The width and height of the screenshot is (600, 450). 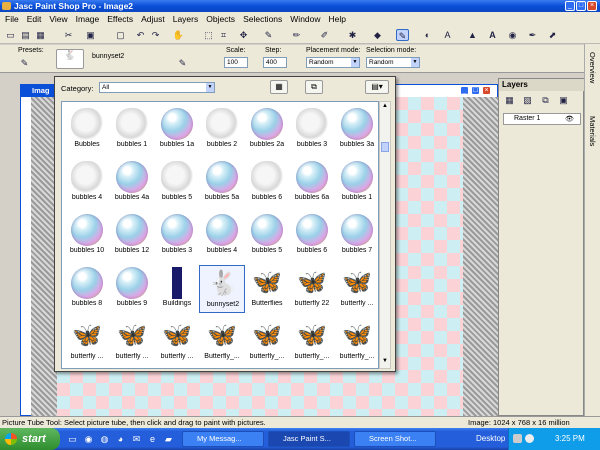 I want to click on tube-options-icon: ✎, so click(x=182, y=63).